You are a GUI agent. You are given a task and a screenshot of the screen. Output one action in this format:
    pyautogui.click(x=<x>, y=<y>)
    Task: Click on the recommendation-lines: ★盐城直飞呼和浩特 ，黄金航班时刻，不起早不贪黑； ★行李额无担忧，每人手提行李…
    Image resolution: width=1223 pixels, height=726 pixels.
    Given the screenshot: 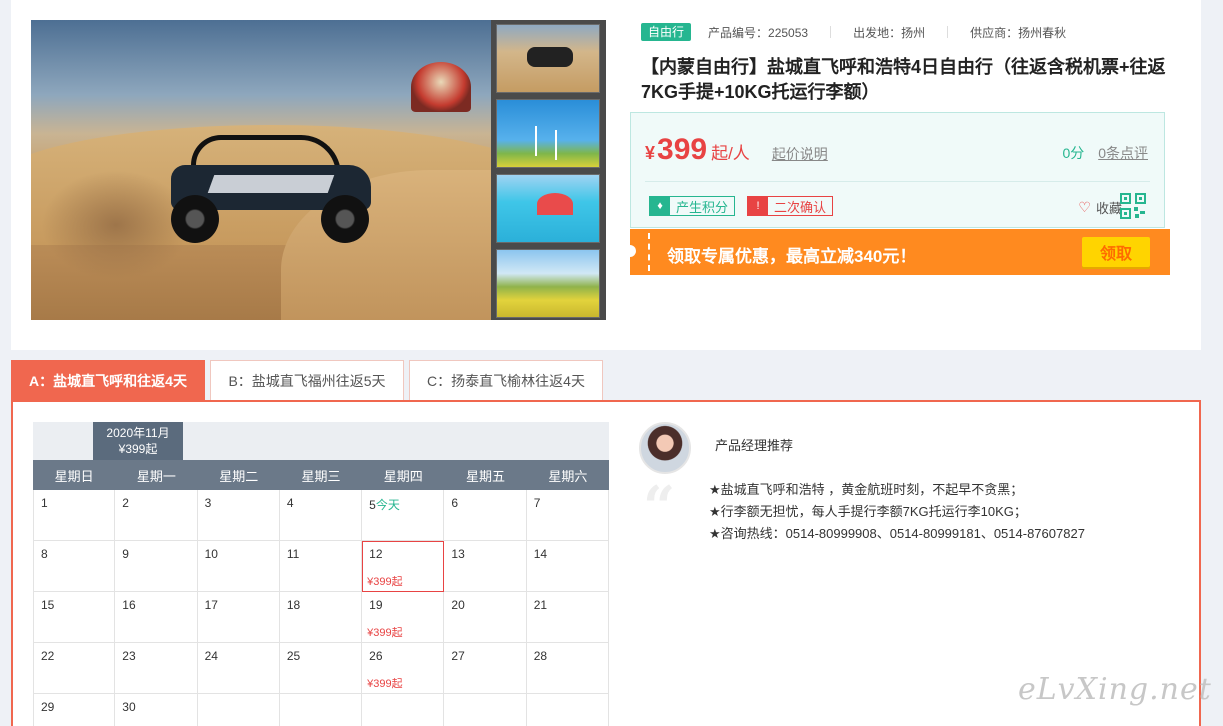 What is the action you would take?
    pyautogui.click(x=897, y=512)
    